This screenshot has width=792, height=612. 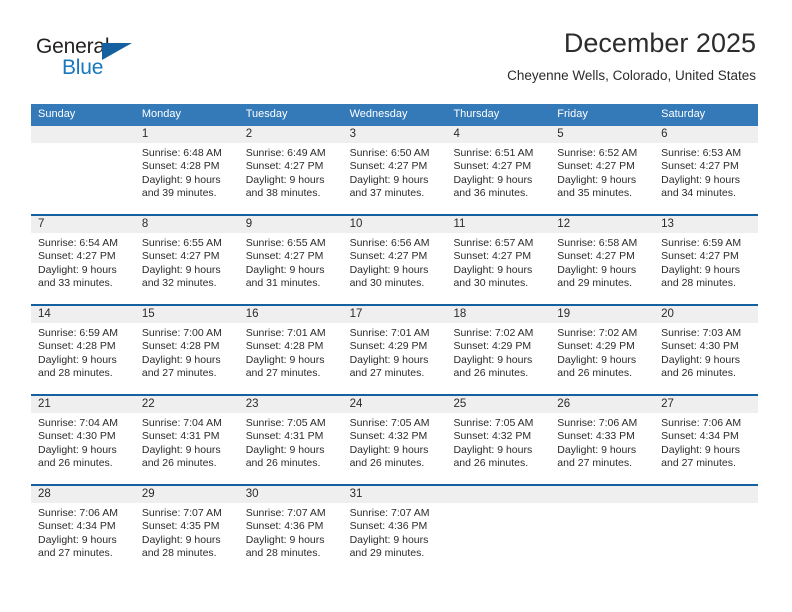 I want to click on sunrise-text: Sunrise: 7:03 AM, so click(x=701, y=332).